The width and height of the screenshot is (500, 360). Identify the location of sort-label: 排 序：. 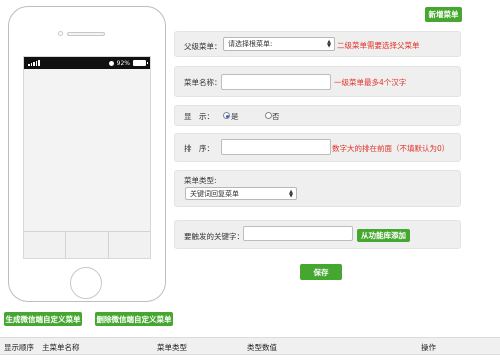
(199, 148).